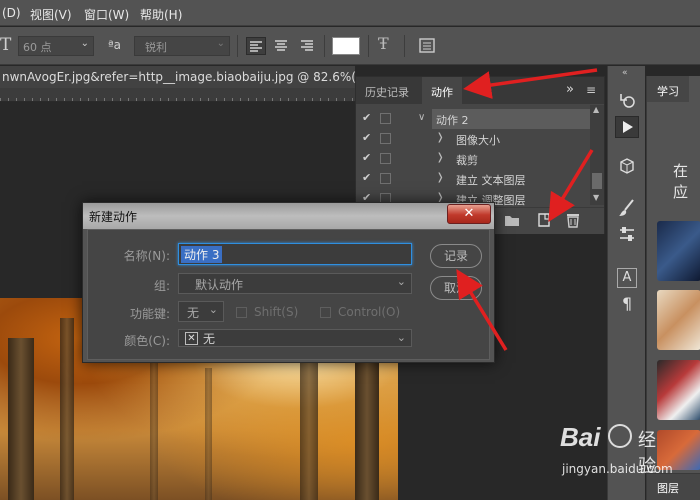  I want to click on trash-icon, so click(573, 220).